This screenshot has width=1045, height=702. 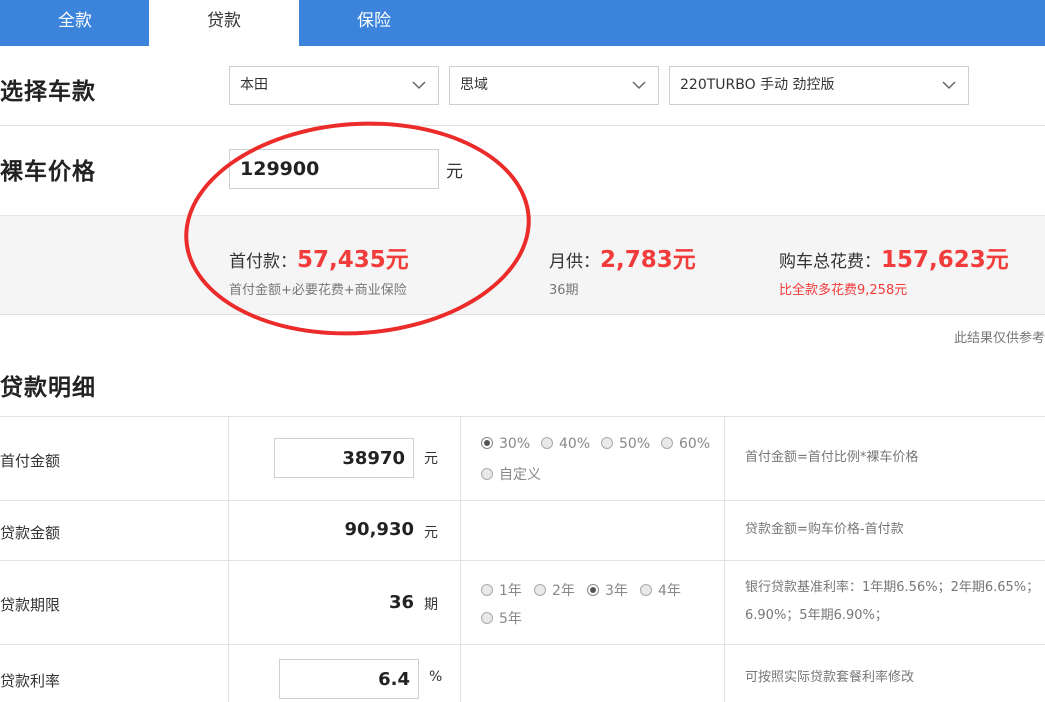 What do you see at coordinates (564, 290) in the screenshot?
I see `monthly-note: 36期` at bounding box center [564, 290].